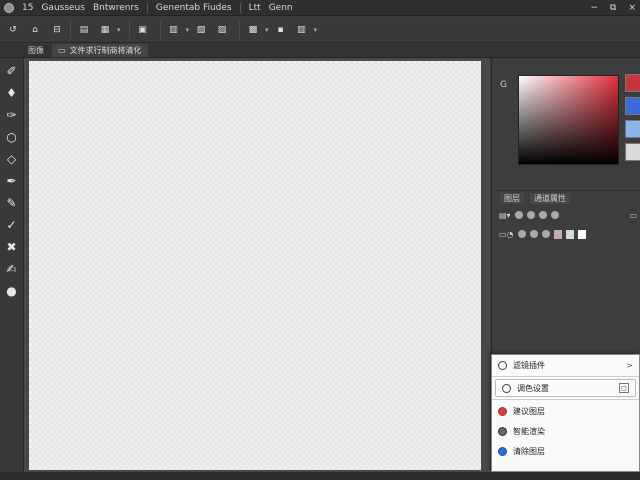  I want to click on menu-item-suggest-layer: 建议图层, so click(565, 411).